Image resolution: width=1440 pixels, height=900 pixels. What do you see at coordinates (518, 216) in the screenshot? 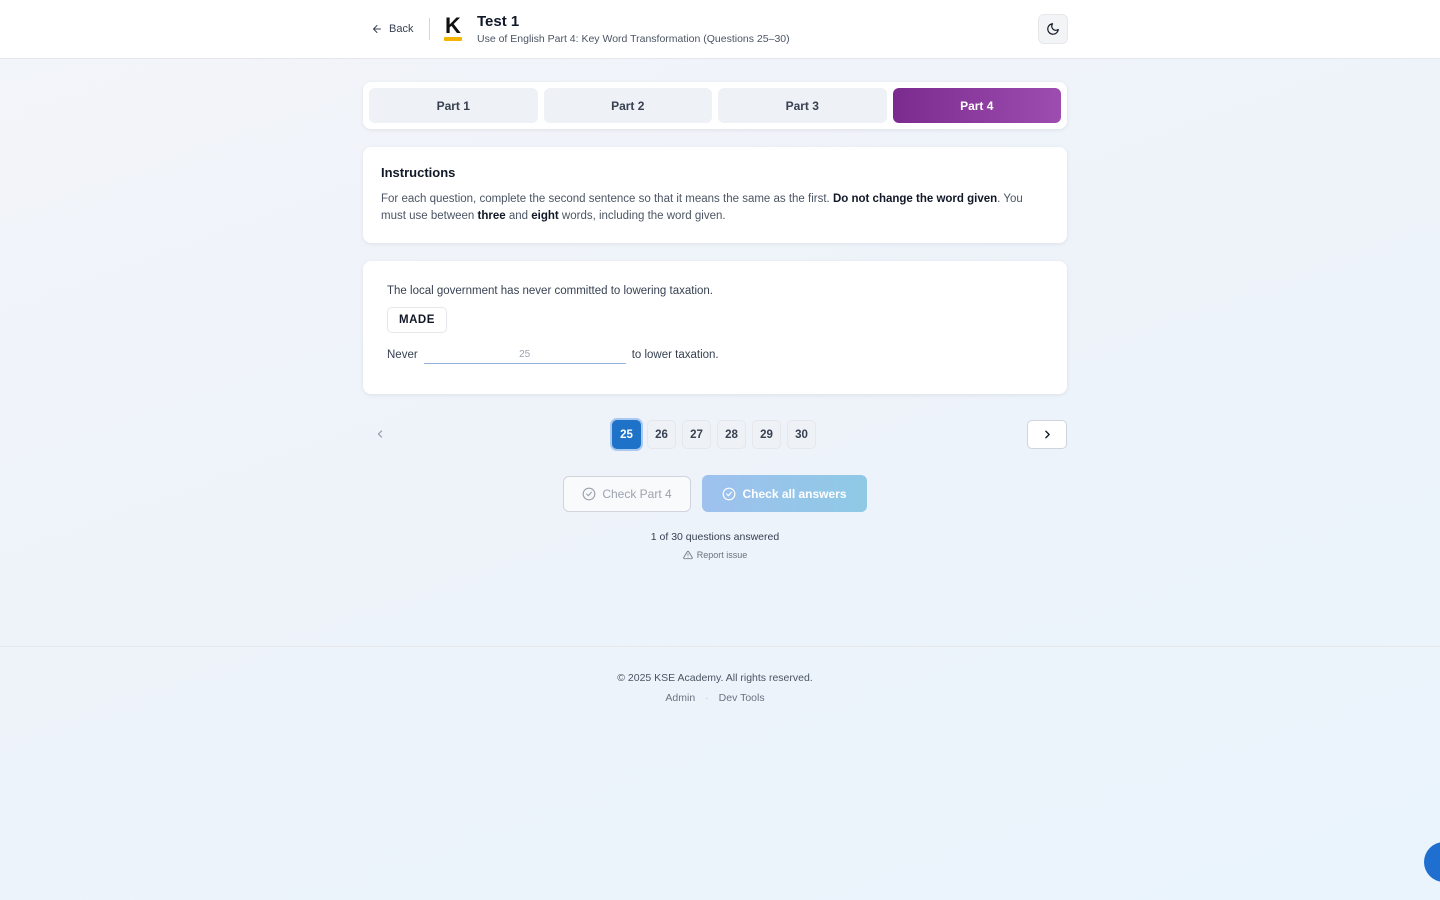
I see `instructions-text-3: and` at bounding box center [518, 216].